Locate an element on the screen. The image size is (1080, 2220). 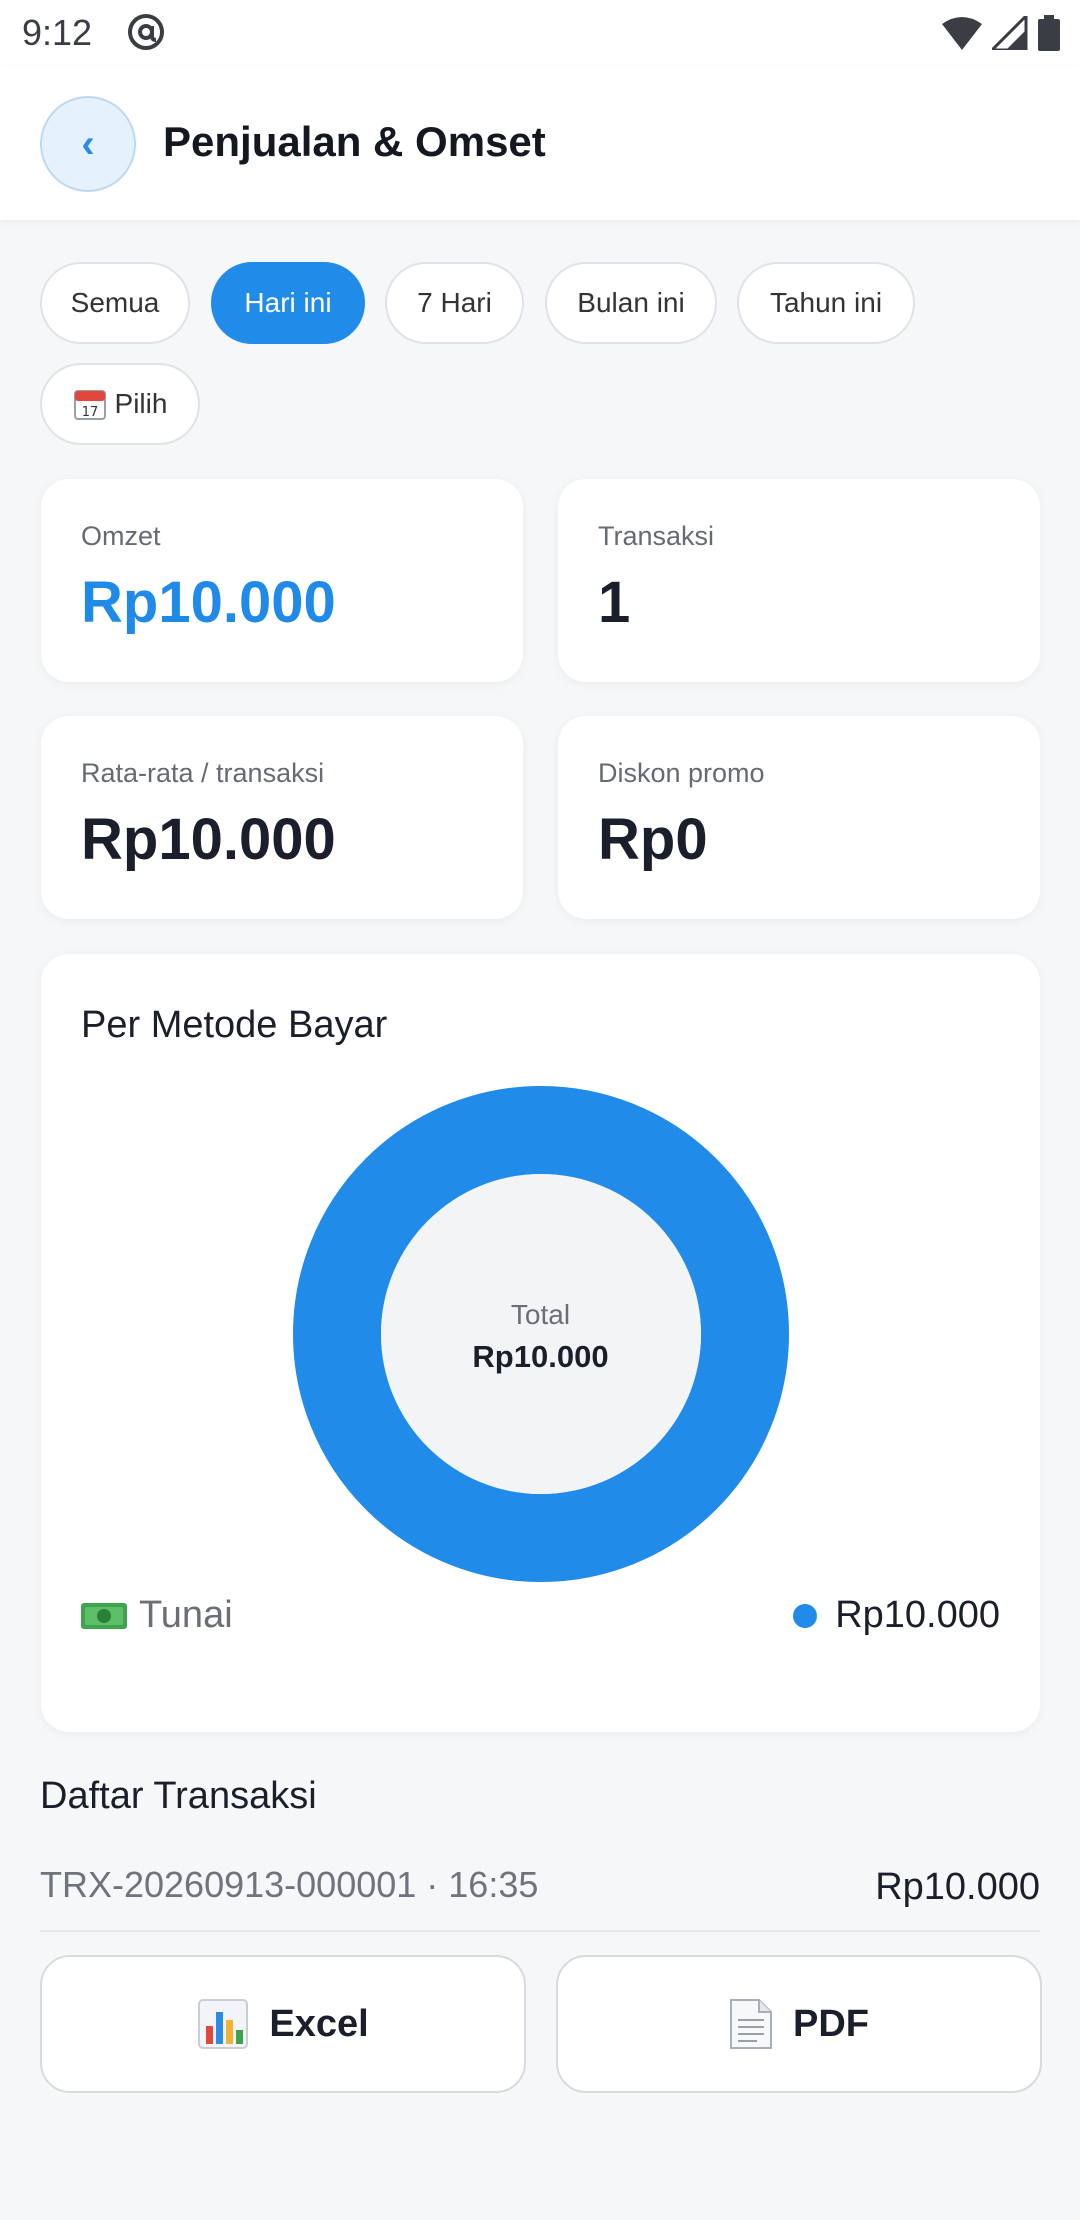
chevron-left-icon: ‹ is located at coordinates (88, 143).